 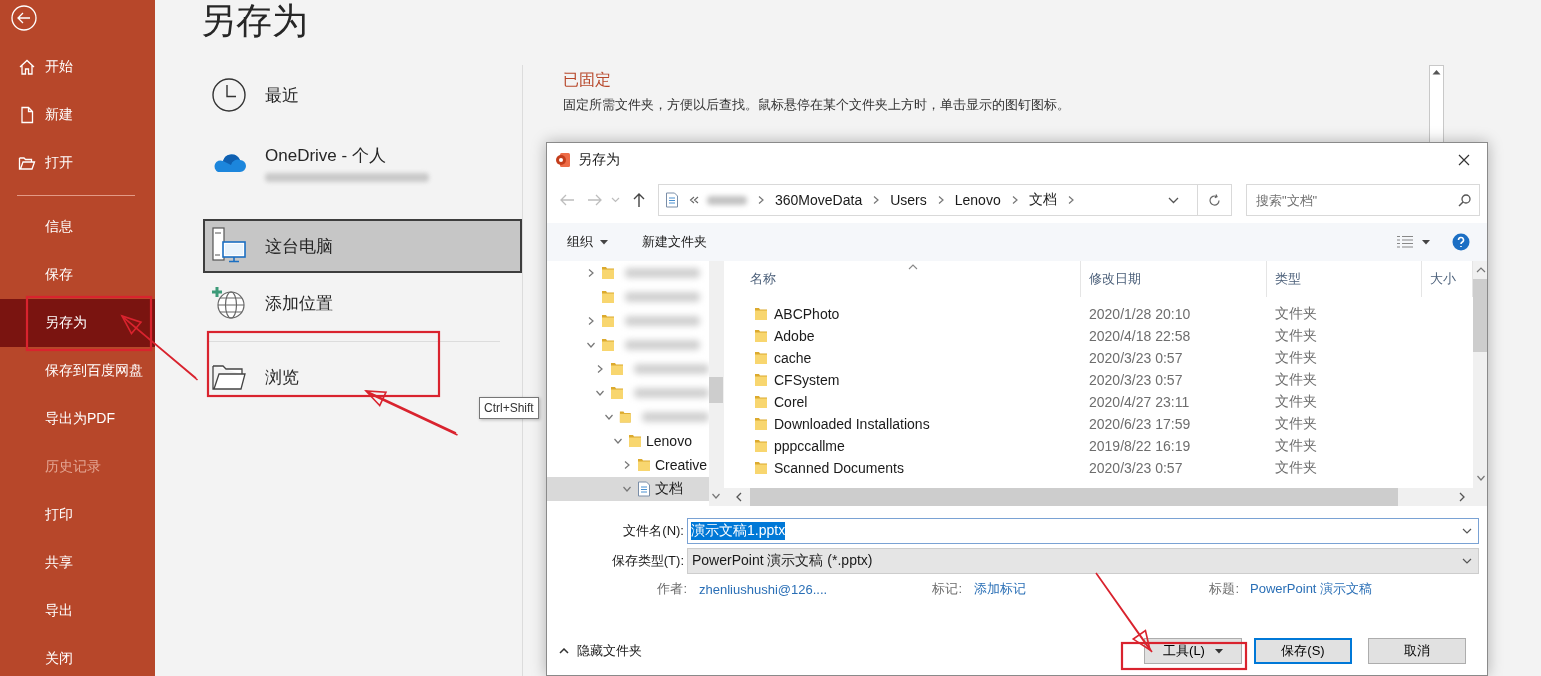 I want to click on file-name-text: Scanned Documents, so click(x=839, y=468).